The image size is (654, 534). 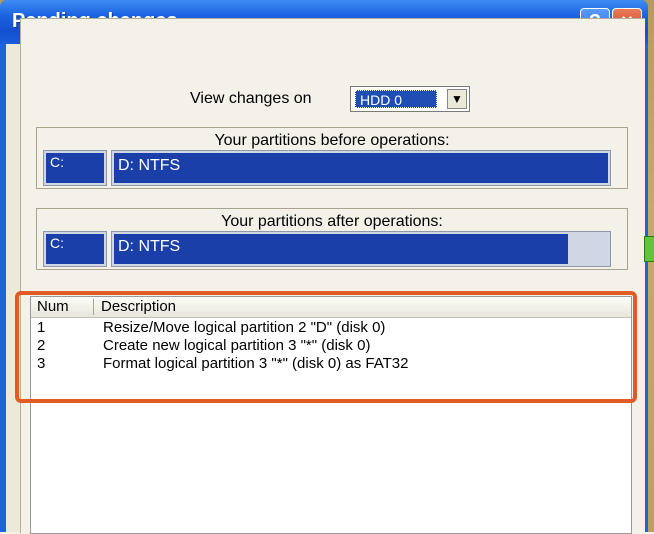 I want to click on partition-after-d: D: NTFS *:, so click(x=382, y=249).